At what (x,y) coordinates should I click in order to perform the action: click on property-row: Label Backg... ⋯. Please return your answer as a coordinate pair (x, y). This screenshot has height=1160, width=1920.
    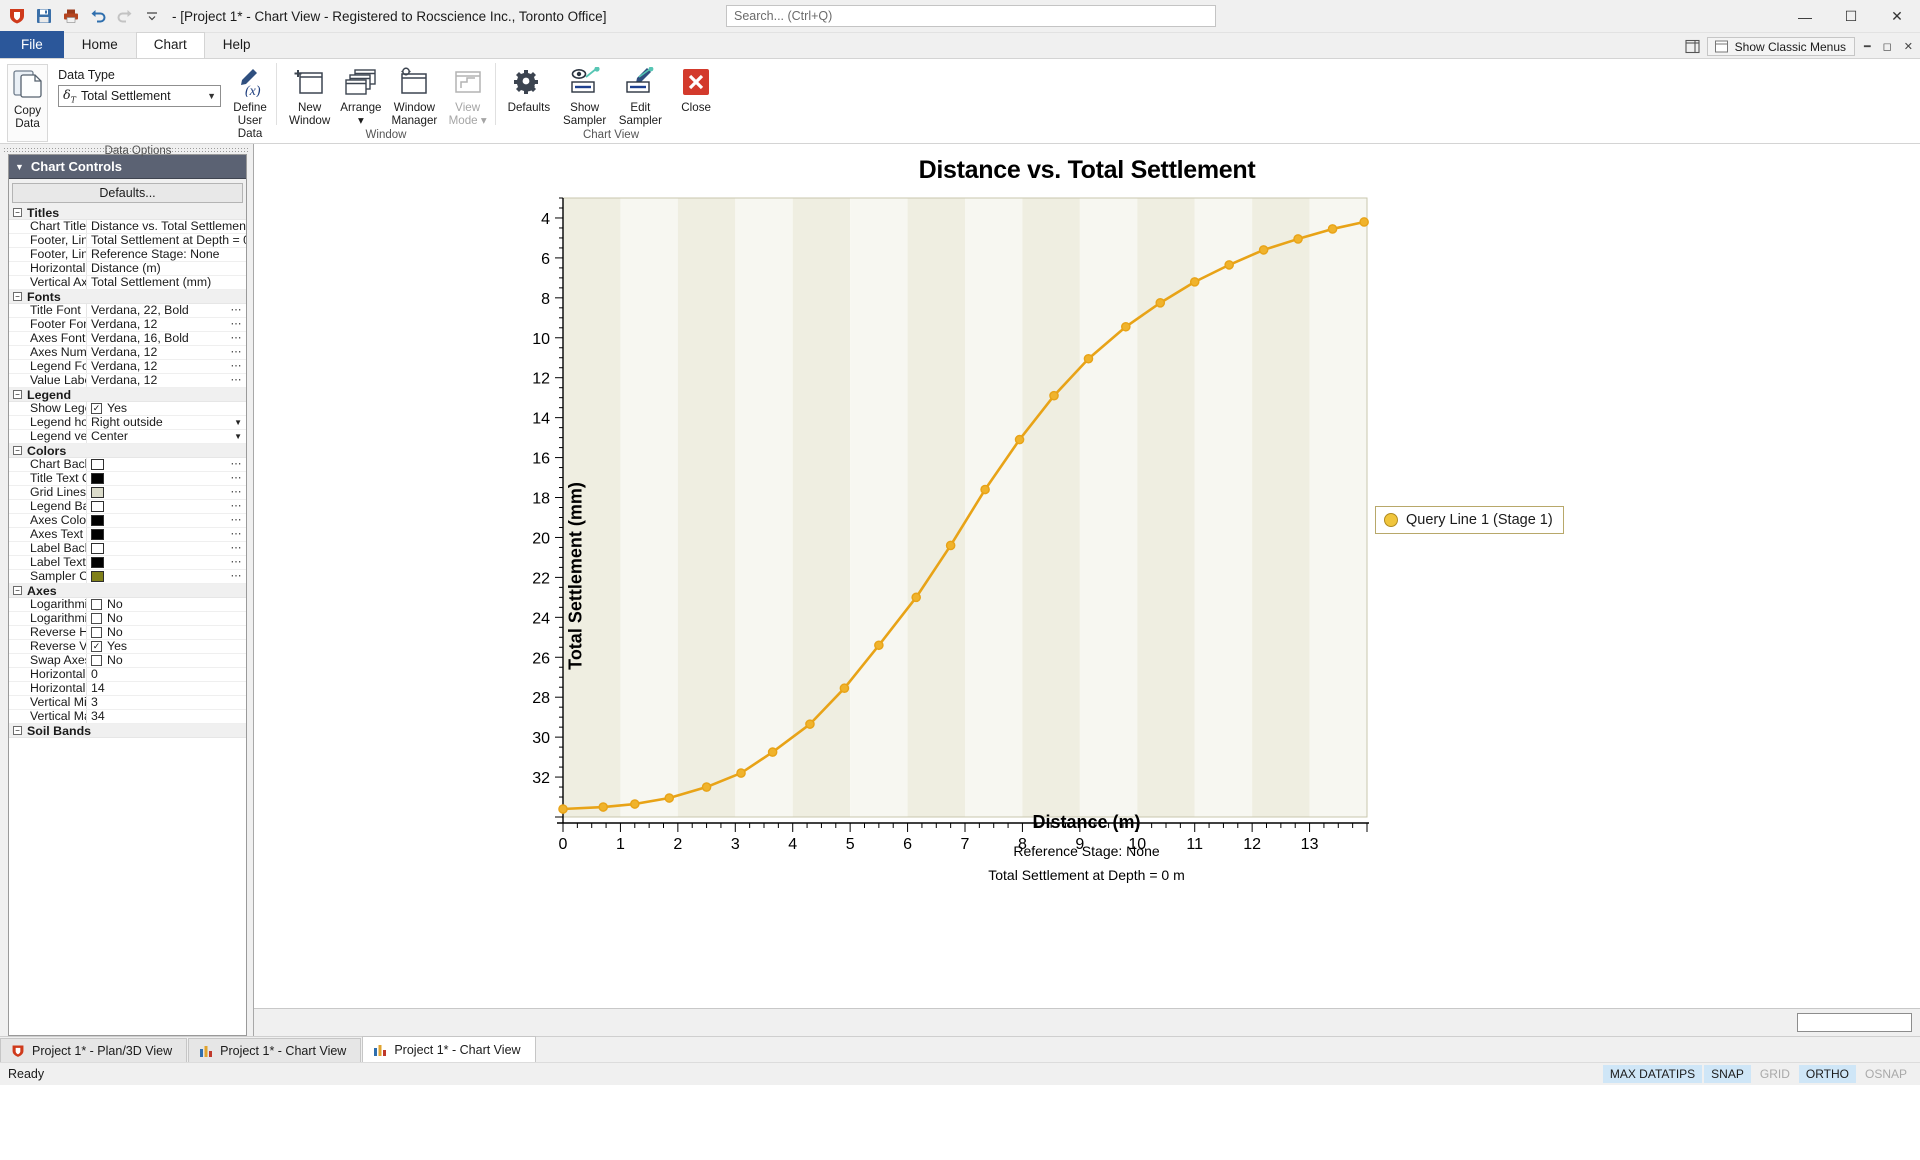
    Looking at the image, I should click on (127, 549).